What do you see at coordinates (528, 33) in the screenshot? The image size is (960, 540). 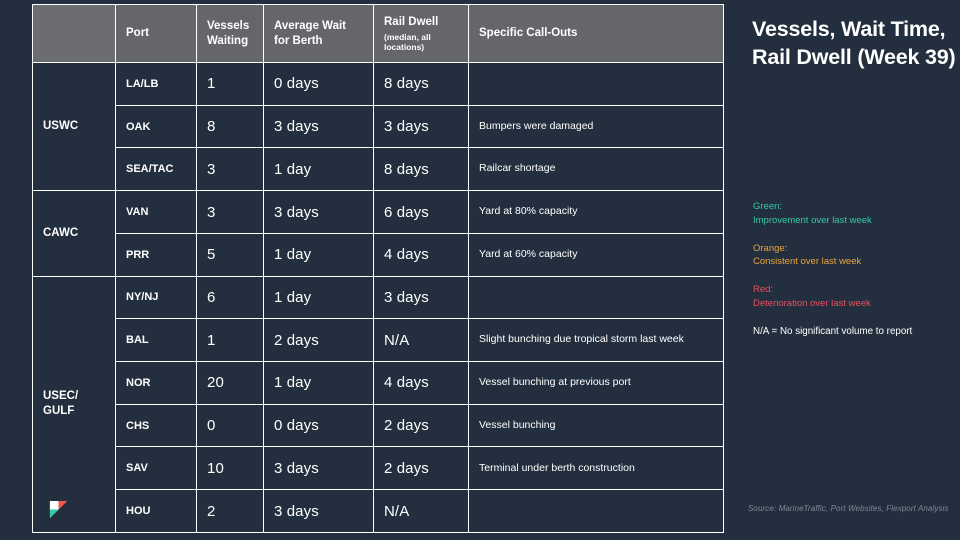 I see `header-label-specific-callouts: Specific Call-Outs` at bounding box center [528, 33].